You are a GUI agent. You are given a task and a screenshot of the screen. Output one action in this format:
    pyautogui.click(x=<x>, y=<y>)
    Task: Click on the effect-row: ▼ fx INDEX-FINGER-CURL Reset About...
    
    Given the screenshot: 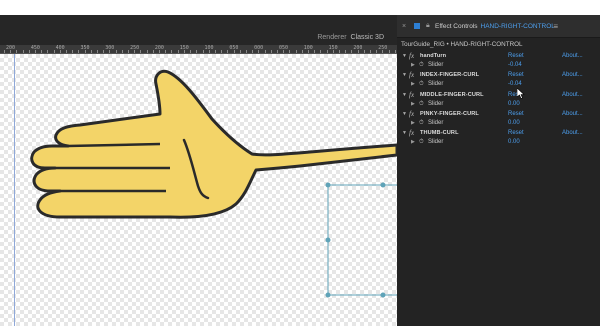 What is the action you would take?
    pyautogui.click(x=498, y=75)
    